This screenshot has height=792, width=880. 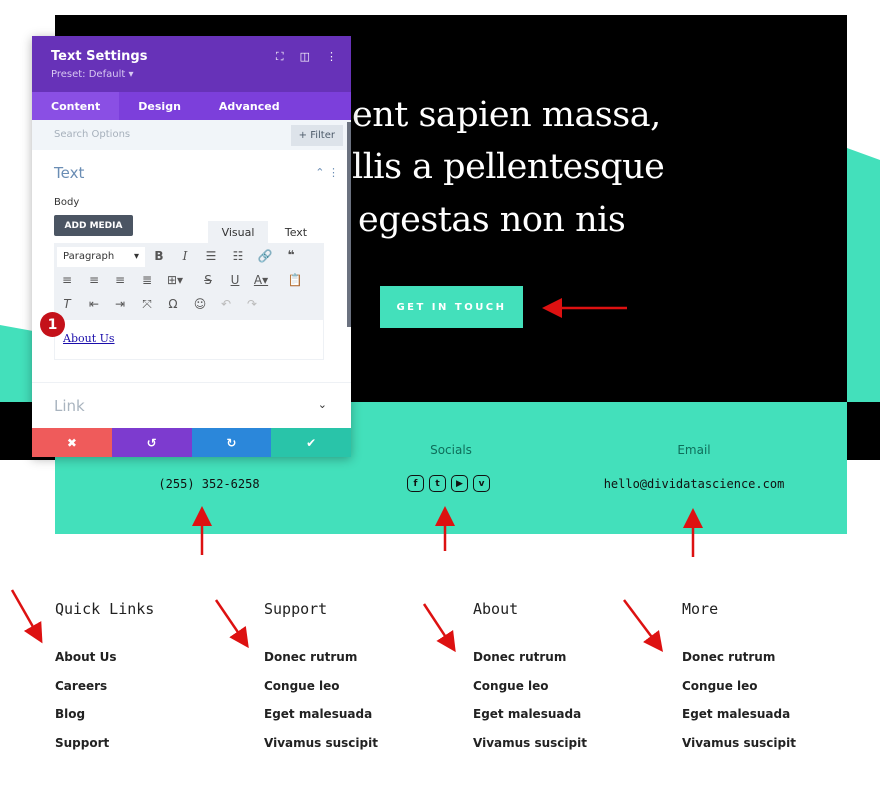 I want to click on fullscreen-icon: ⛶, so click(x=280, y=57).